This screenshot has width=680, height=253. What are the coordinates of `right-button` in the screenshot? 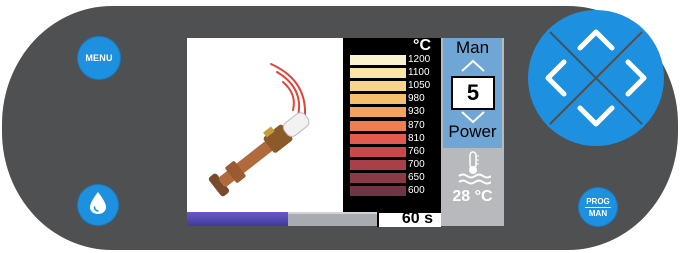 It's located at (636, 78).